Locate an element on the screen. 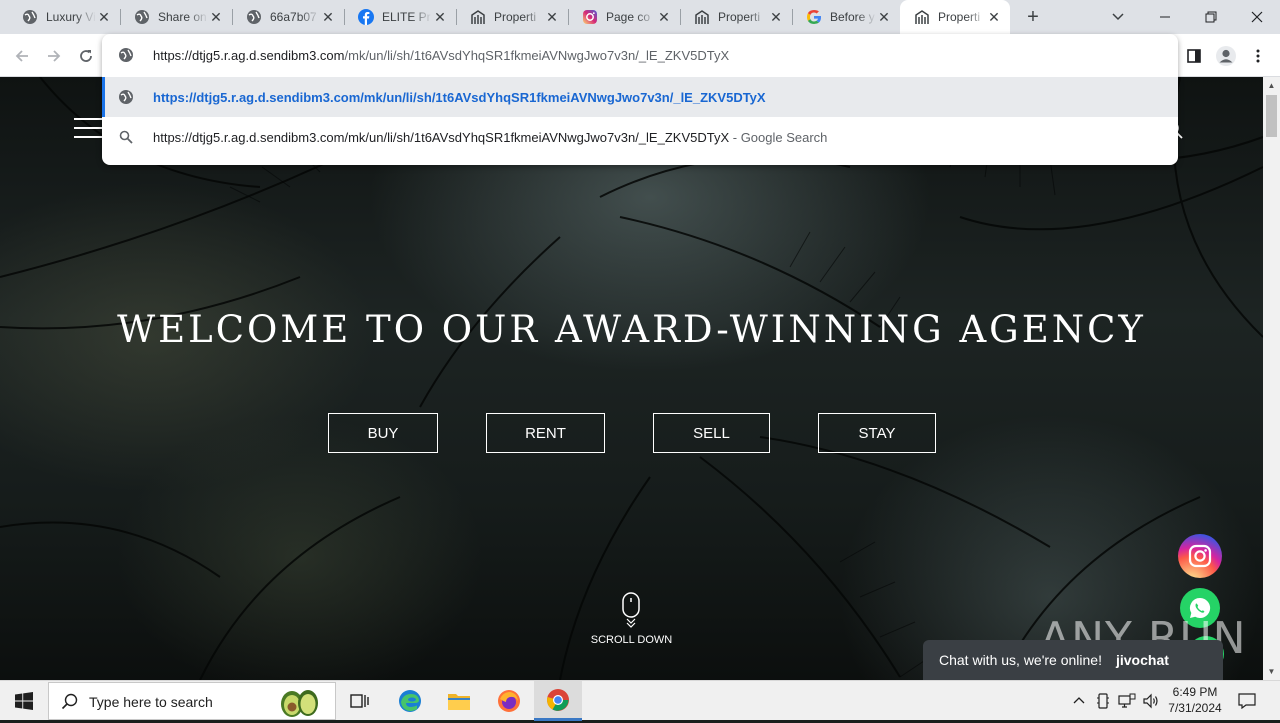 This screenshot has height=723, width=1280. tab-title: Luxury Villas is located at coordinates (71, 17).